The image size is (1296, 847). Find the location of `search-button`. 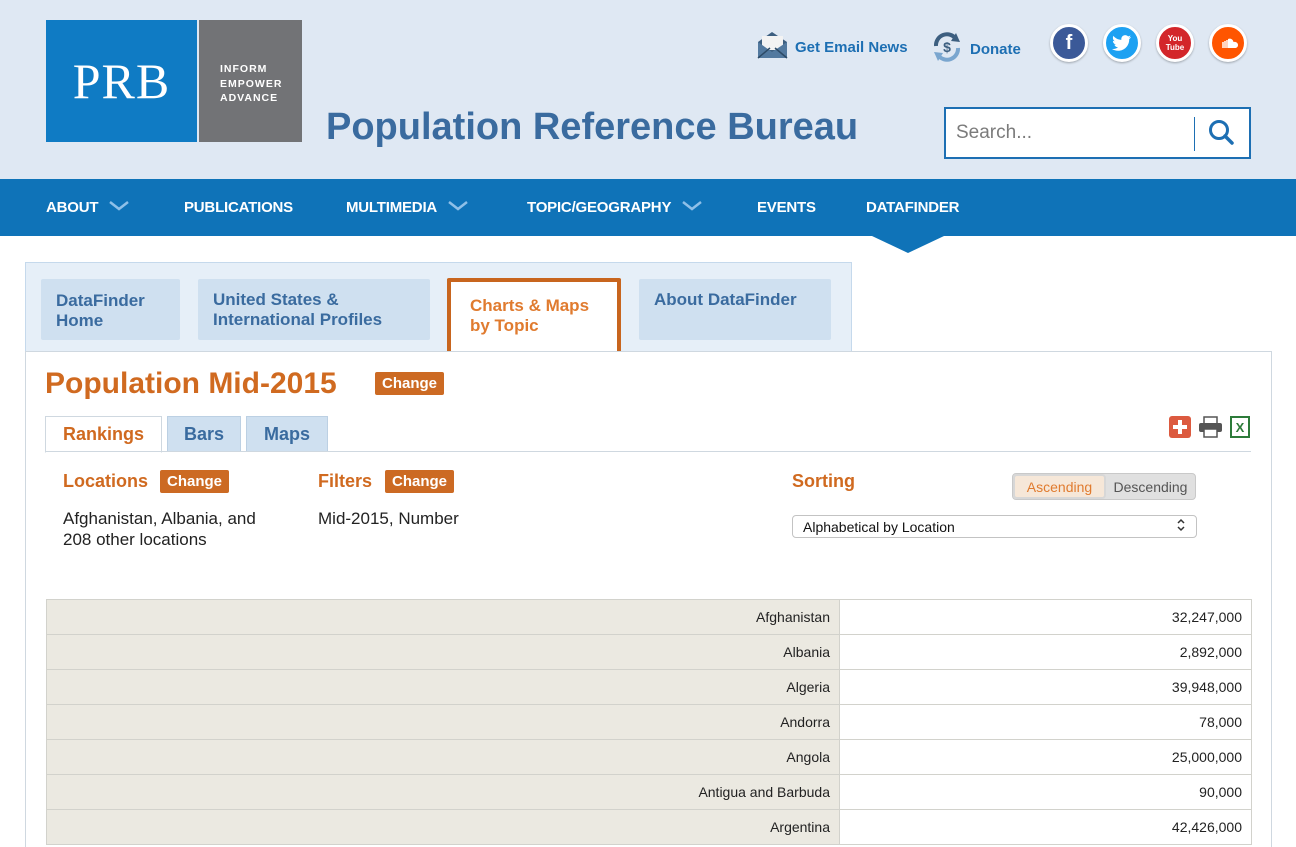

search-button is located at coordinates (1221, 134).